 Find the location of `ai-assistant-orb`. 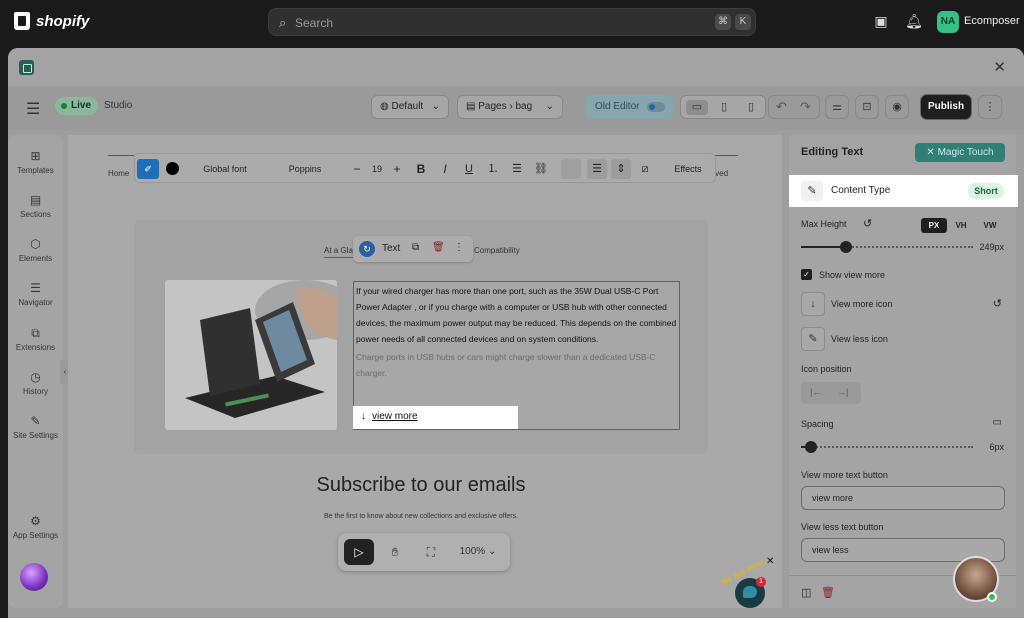

ai-assistant-orb is located at coordinates (34, 577).